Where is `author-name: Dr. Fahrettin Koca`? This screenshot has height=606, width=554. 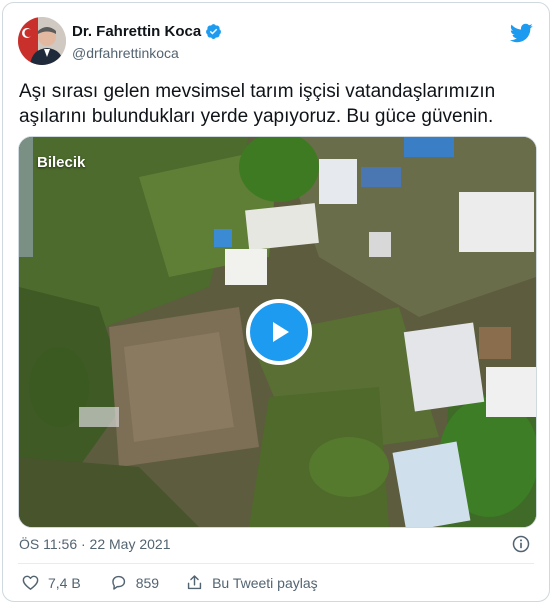
author-name: Dr. Fahrettin Koca is located at coordinates (136, 31).